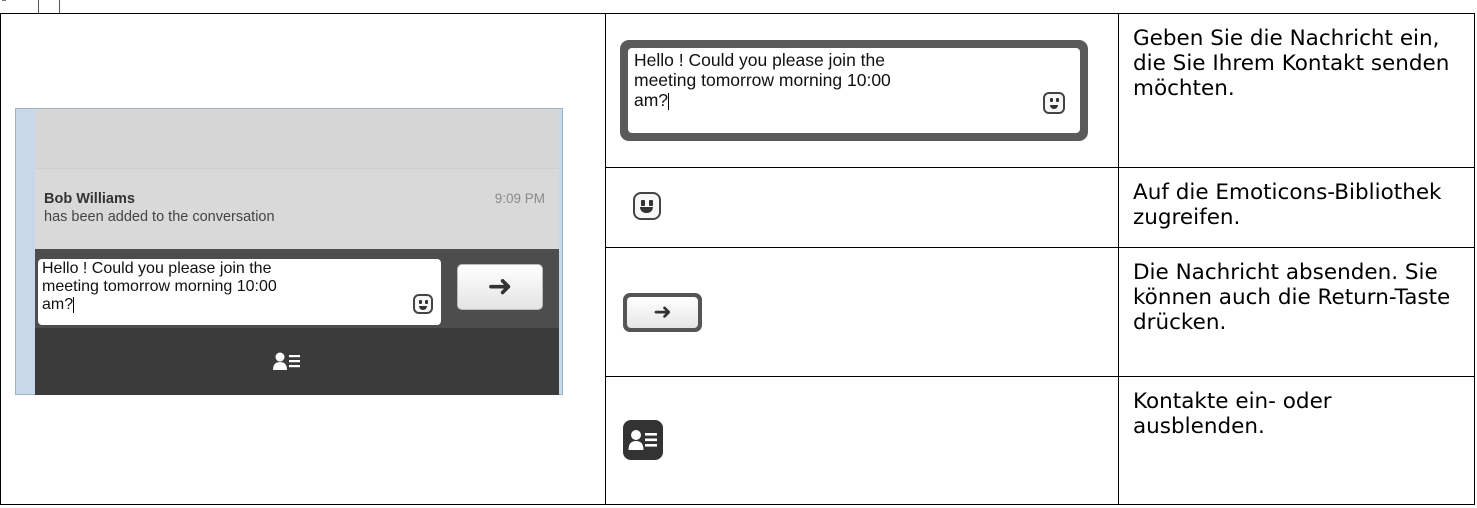  Describe the element at coordinates (1296, 440) in the screenshot. I see `description-cell: Kontakte ein- oder ausblenden.` at that location.